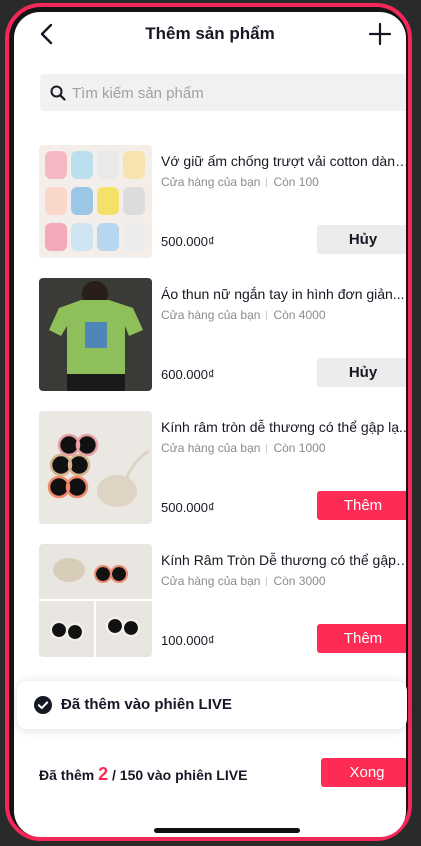  What do you see at coordinates (237, 93) in the screenshot?
I see `search-input` at bounding box center [237, 93].